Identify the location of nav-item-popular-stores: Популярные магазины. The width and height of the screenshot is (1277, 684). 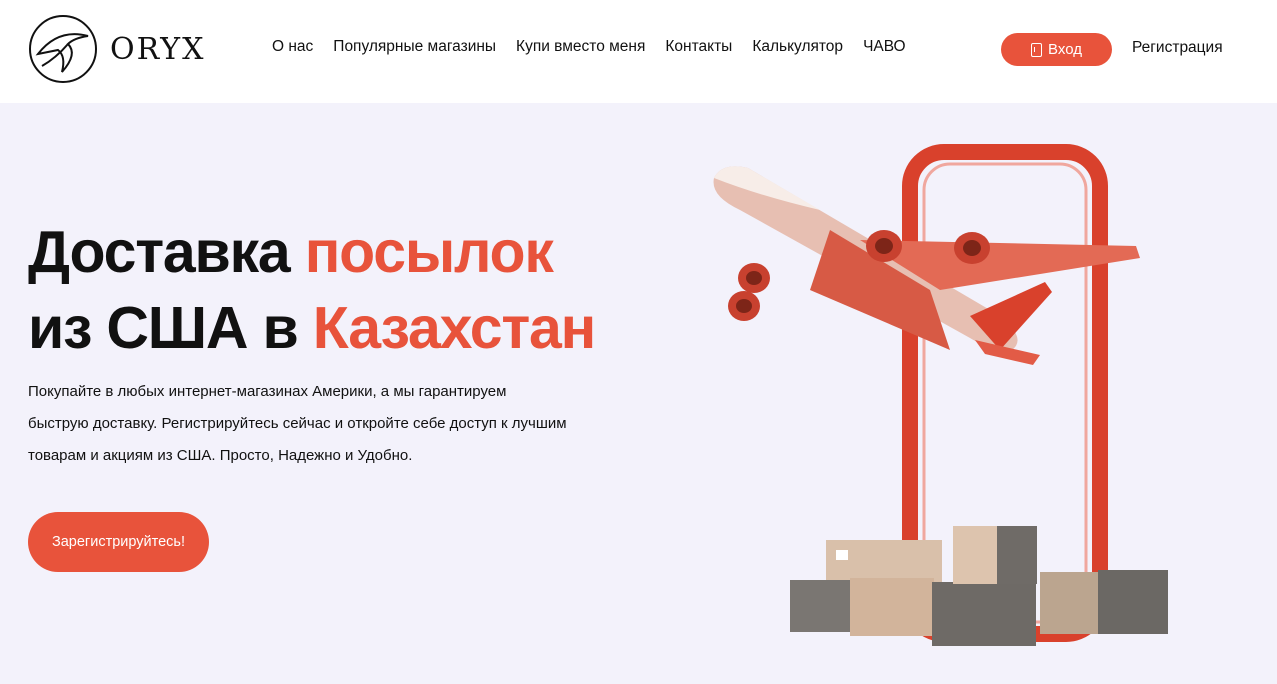
(414, 47).